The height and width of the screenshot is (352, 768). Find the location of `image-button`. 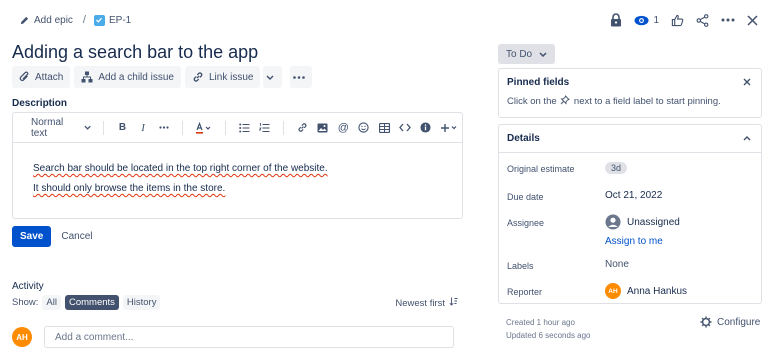

image-button is located at coordinates (322, 128).